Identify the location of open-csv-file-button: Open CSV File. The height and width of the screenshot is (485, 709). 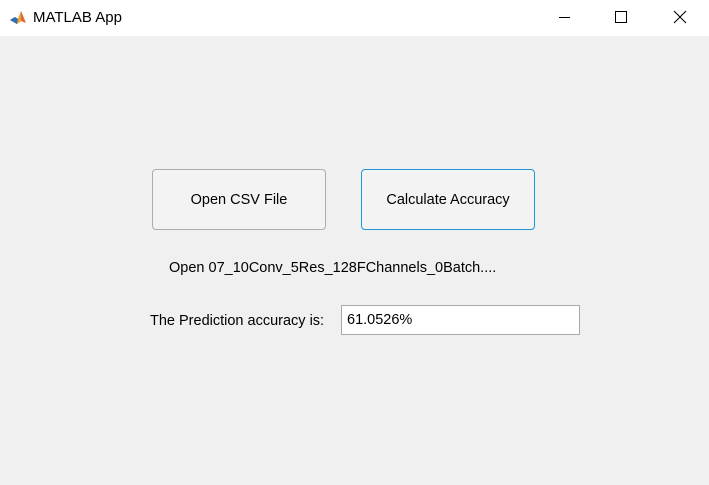
(239, 199).